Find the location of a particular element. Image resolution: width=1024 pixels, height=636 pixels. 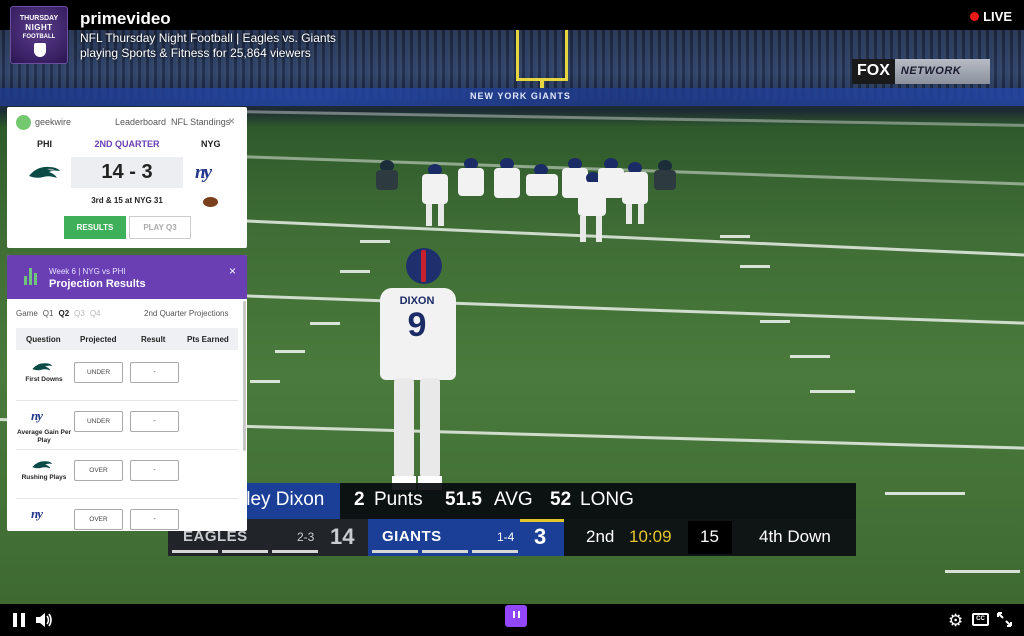

extension-name: geekwire is located at coordinates (53, 122).